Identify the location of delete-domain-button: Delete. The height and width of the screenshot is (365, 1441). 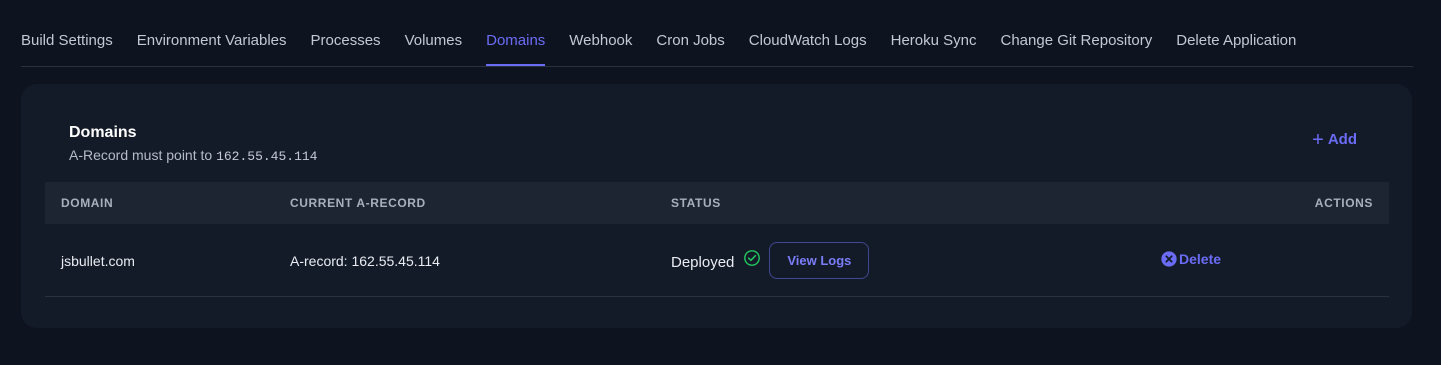
(1190, 259).